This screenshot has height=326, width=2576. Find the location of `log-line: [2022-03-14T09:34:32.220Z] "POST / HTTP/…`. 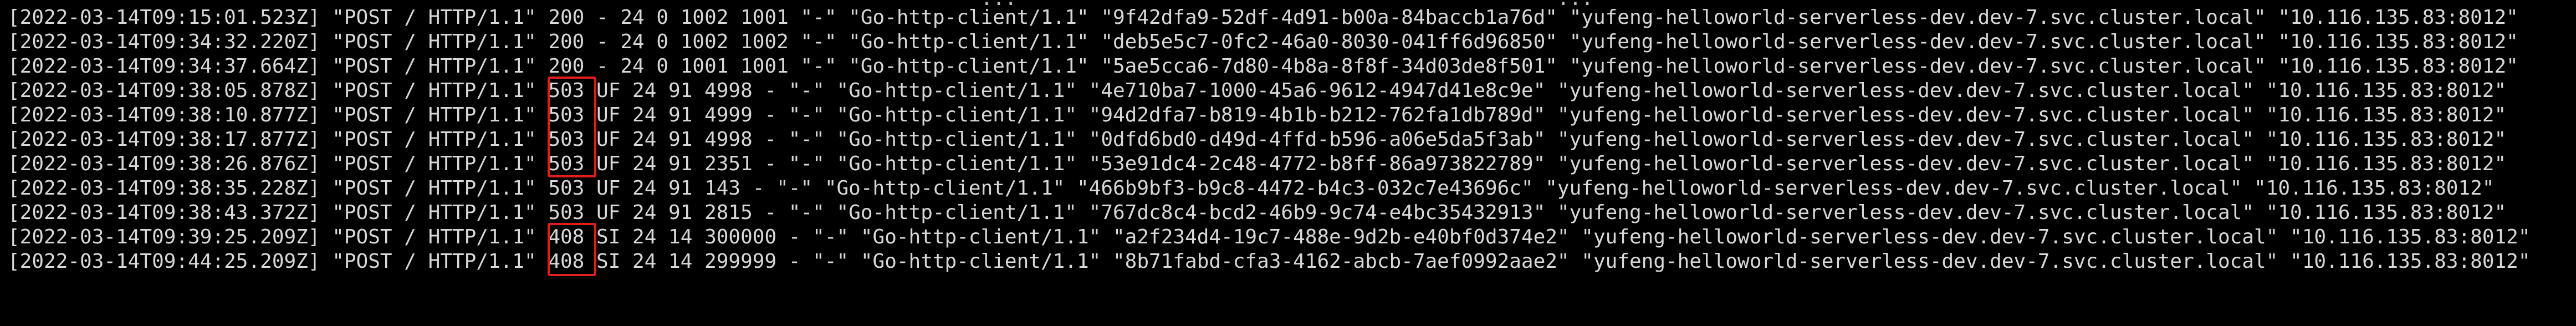

log-line: [2022-03-14T09:34:32.220Z] "POST / HTTP/… is located at coordinates (1263, 41).